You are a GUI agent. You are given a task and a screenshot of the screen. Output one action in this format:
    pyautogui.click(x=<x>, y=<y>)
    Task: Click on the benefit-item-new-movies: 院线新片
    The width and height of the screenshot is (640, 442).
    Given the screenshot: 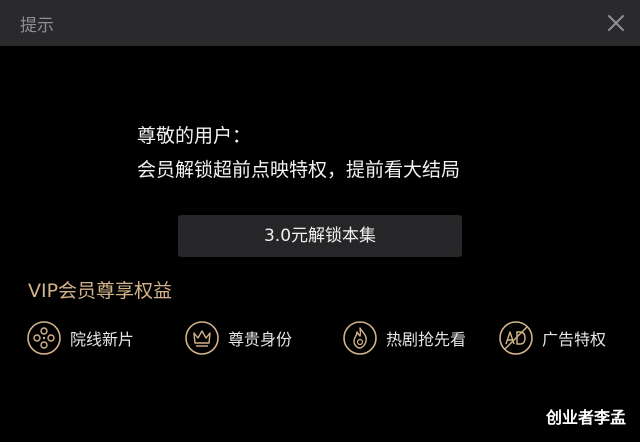 What is the action you would take?
    pyautogui.click(x=80, y=338)
    